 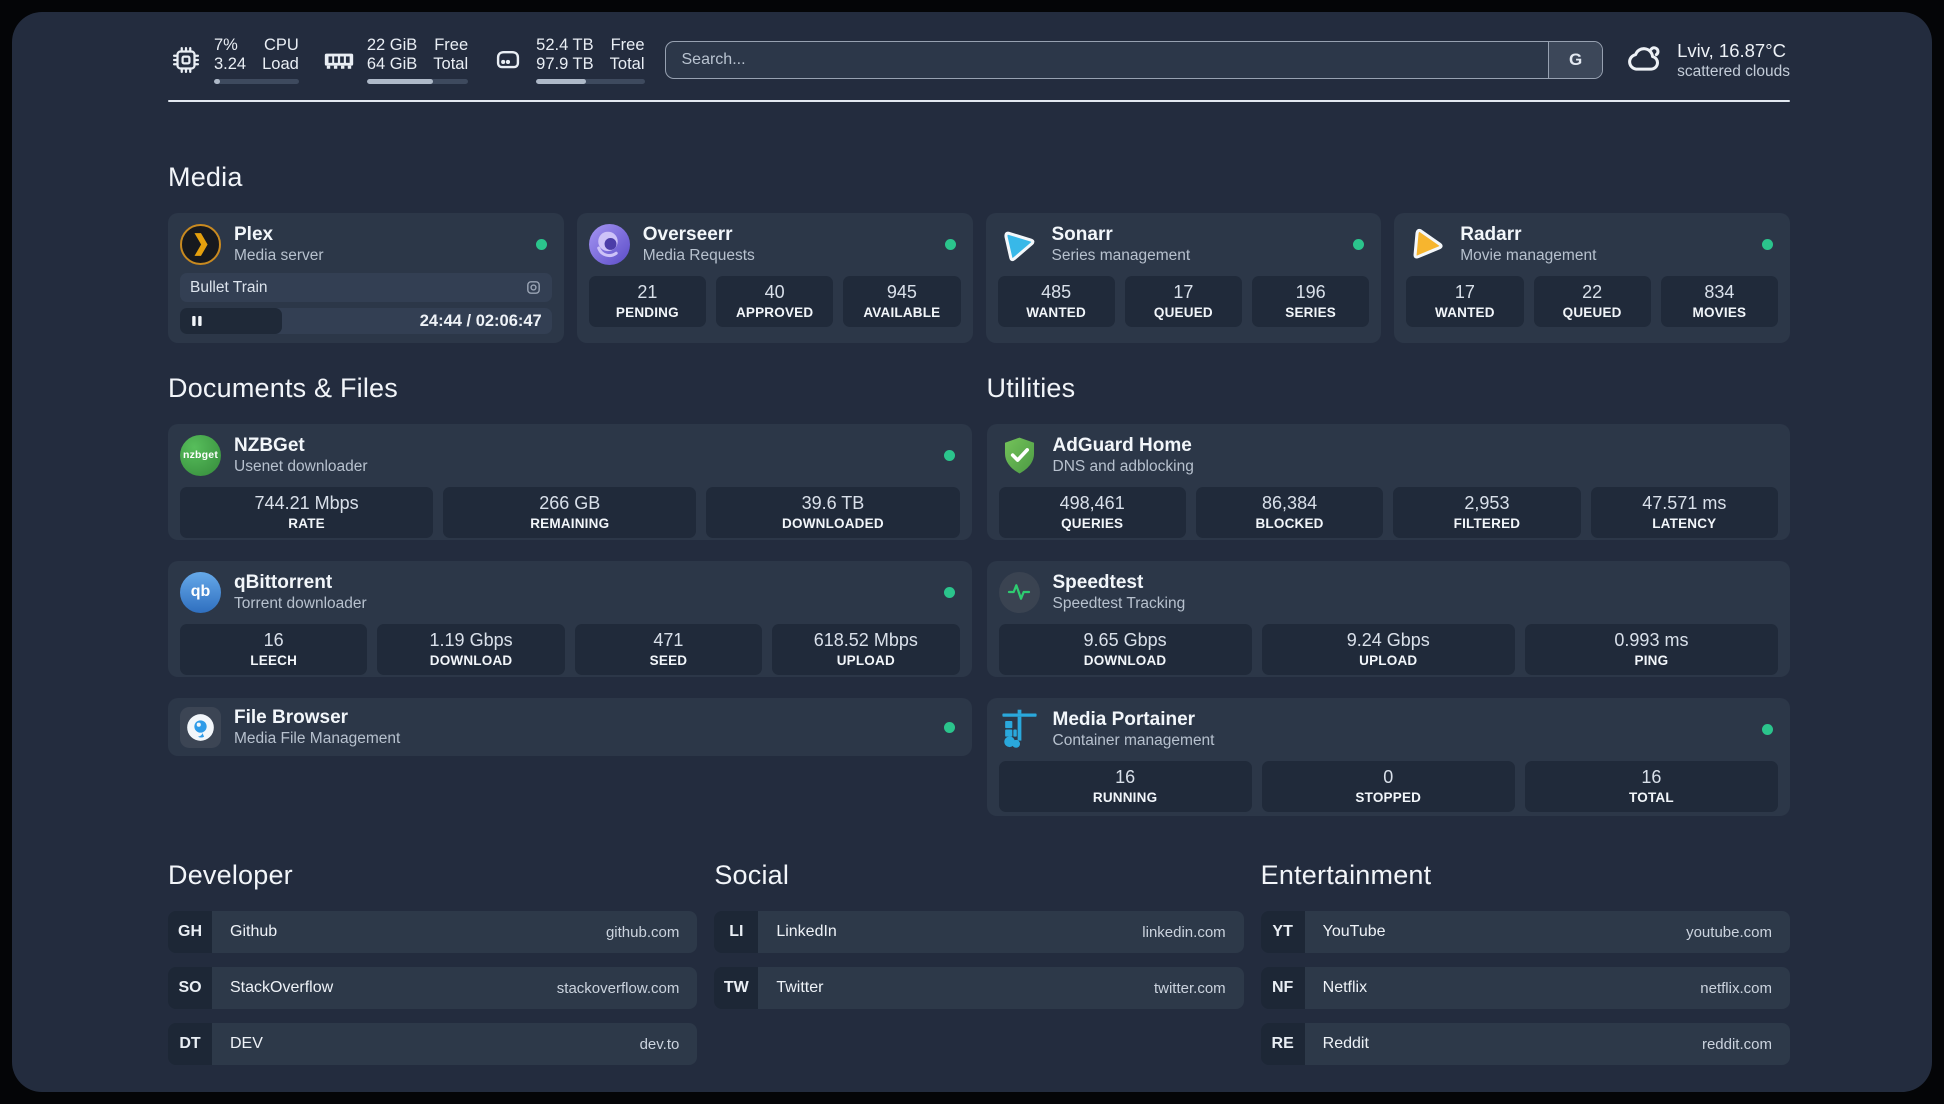 I want to click on section-title-media: Media, so click(x=205, y=177).